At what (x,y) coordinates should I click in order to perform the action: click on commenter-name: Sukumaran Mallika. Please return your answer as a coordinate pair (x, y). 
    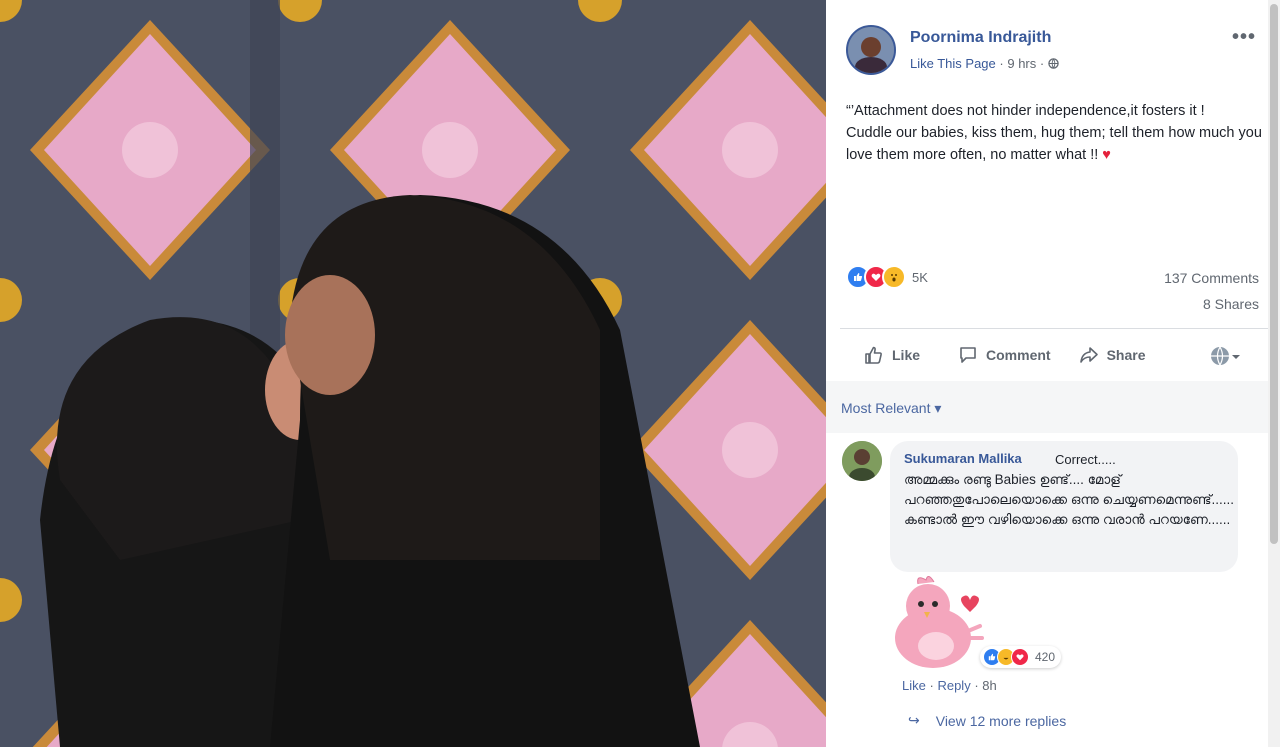
    Looking at the image, I should click on (963, 458).